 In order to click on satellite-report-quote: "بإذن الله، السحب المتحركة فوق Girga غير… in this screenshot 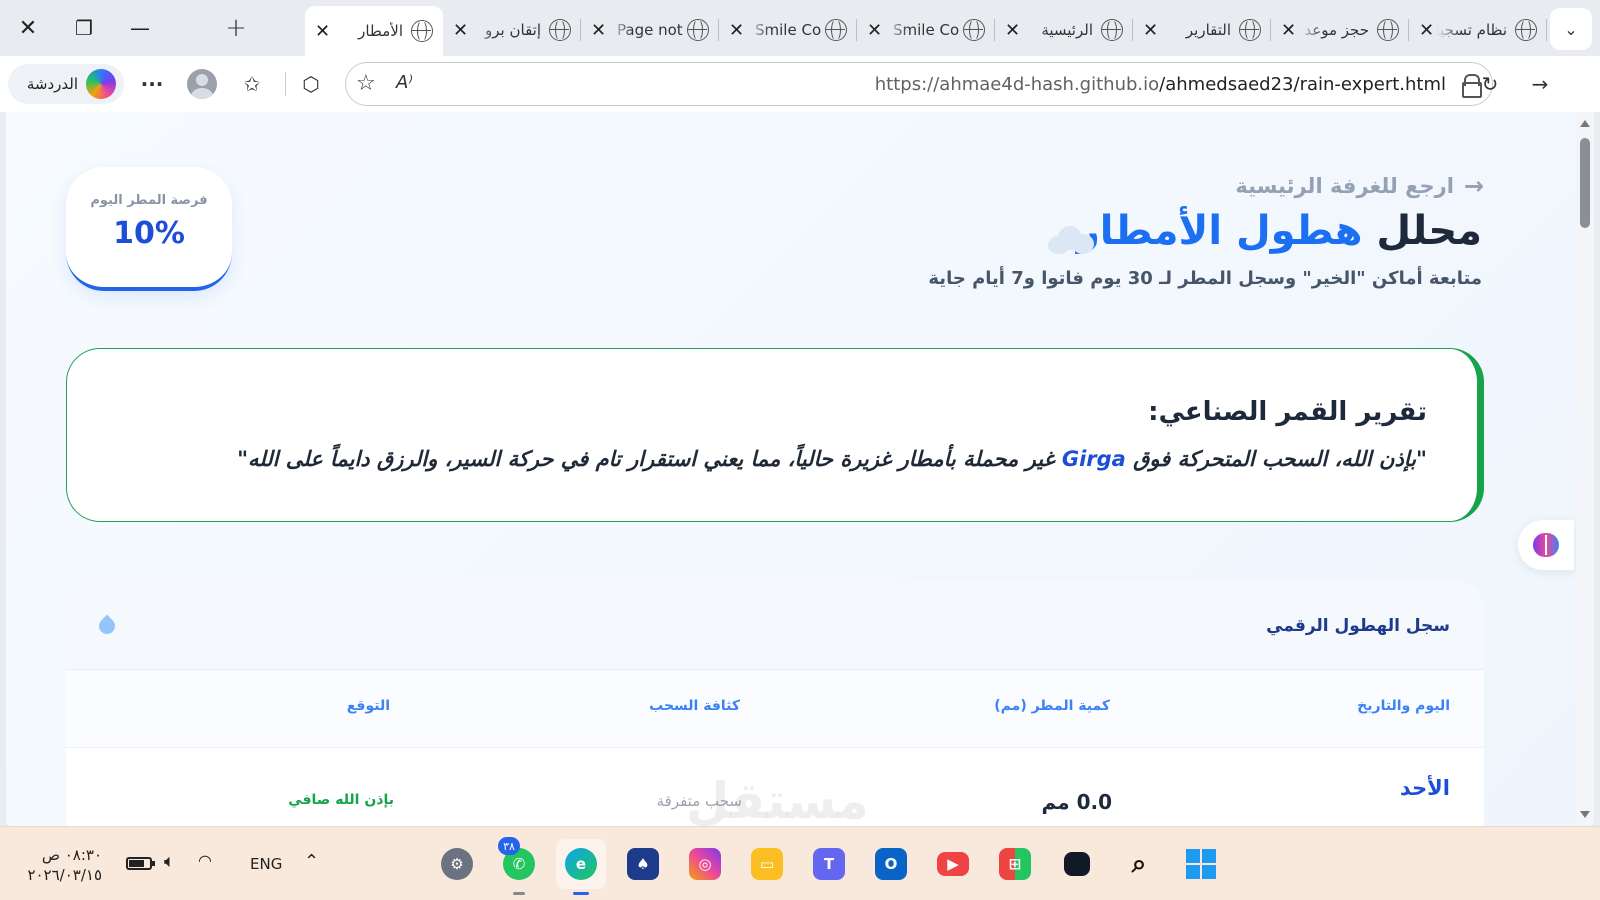, I will do `click(832, 459)`.